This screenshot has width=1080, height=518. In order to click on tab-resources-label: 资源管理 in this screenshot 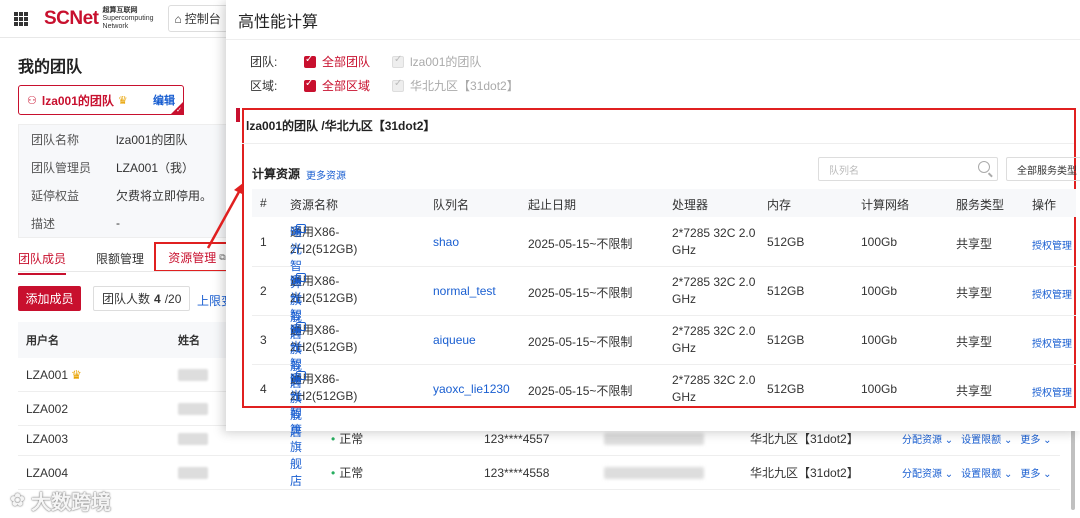, I will do `click(192, 257)`.